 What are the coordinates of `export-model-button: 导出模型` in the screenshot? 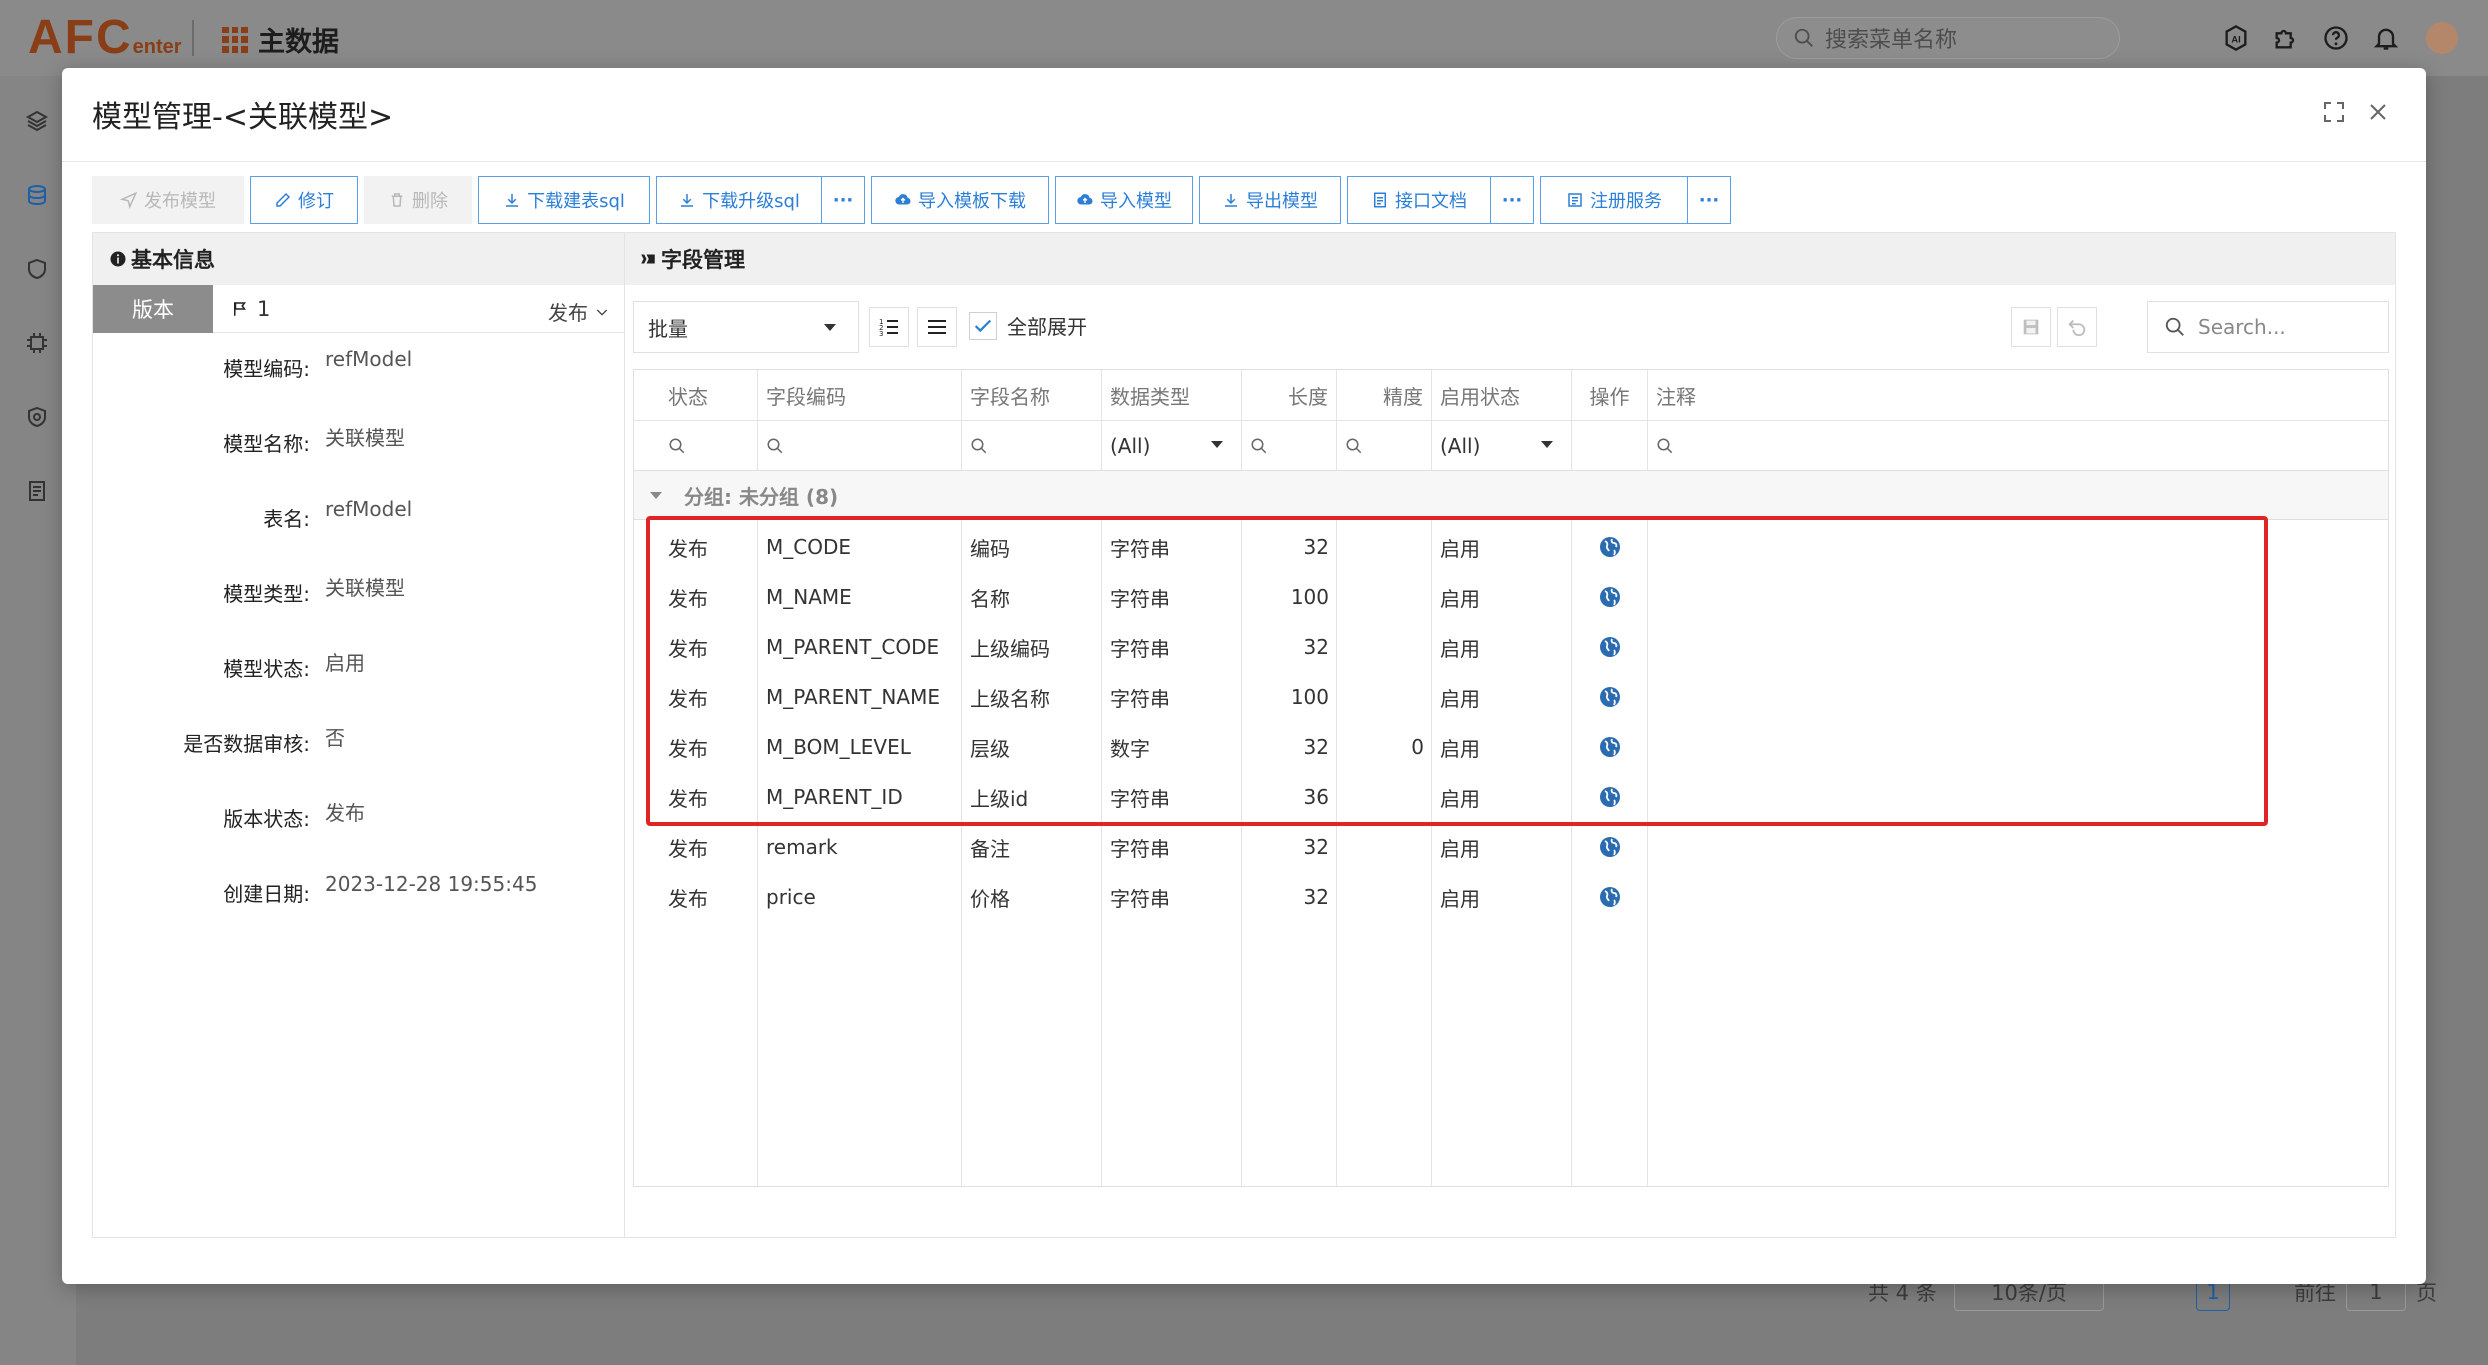 It's located at (1270, 200).